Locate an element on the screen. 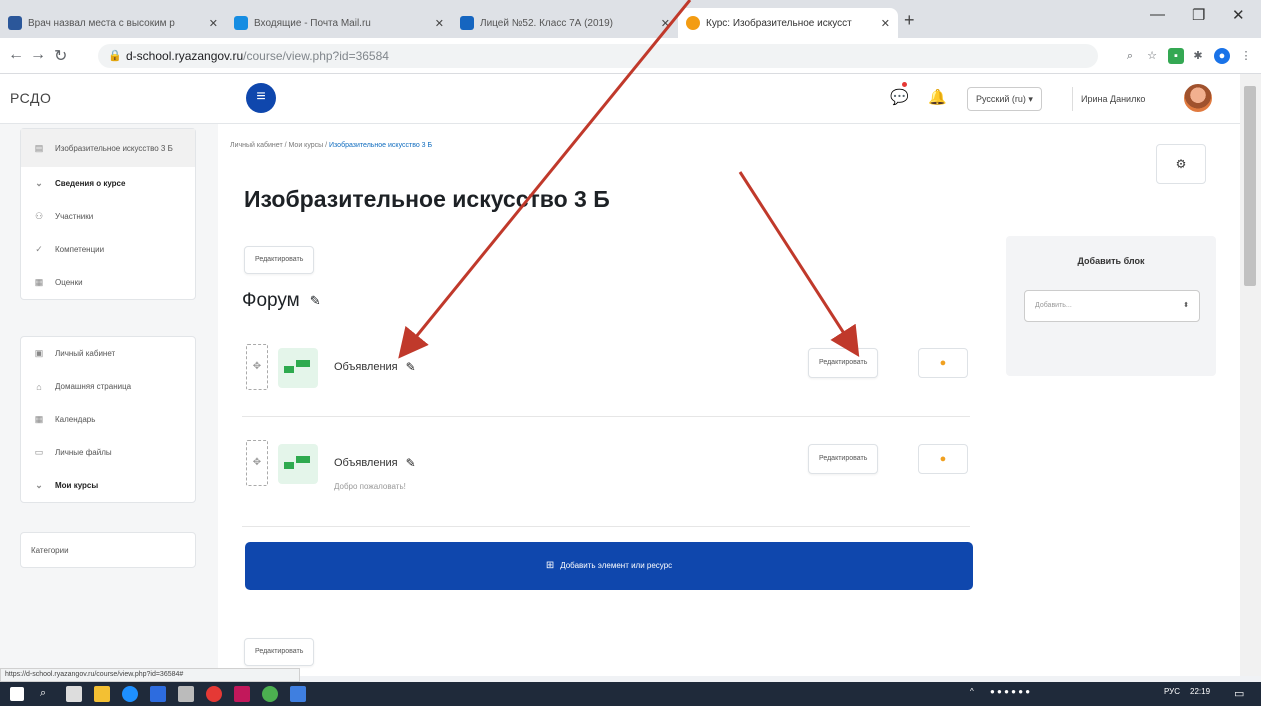  browser-tab-active: Курс: Изобразительное искусст ✕ is located at coordinates (788, 23).